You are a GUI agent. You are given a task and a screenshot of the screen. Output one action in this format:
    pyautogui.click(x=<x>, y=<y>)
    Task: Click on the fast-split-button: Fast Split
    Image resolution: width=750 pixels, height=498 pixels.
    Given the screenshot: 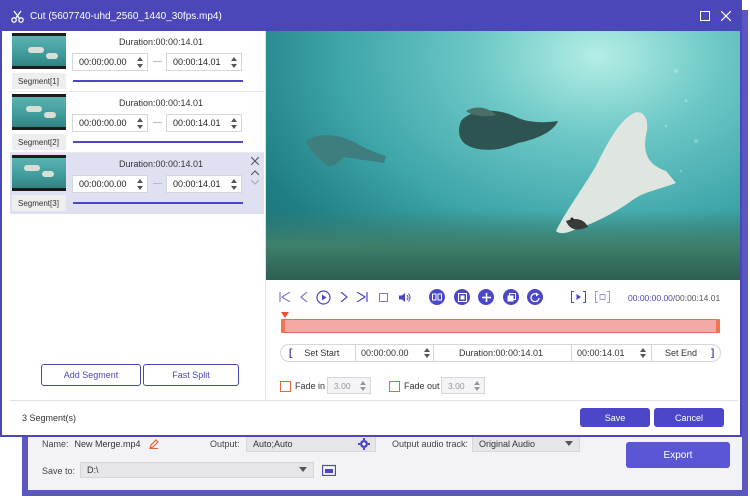 What is the action you would take?
    pyautogui.click(x=191, y=375)
    